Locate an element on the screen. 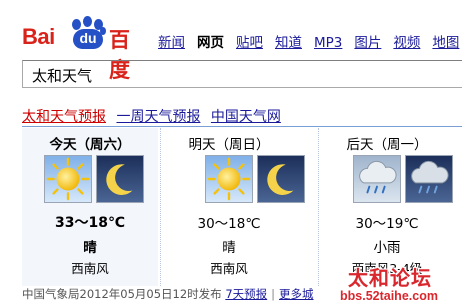 This screenshot has height=307, width=462. temperature: 30～19℃ is located at coordinates (387, 224).